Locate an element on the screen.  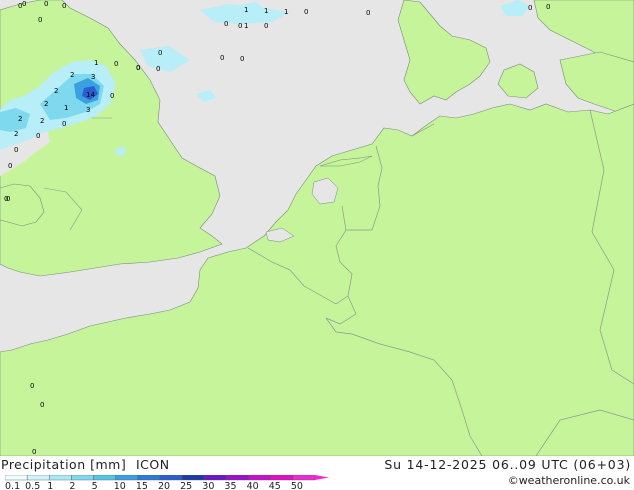
model-name: ICON is located at coordinates (153, 464).